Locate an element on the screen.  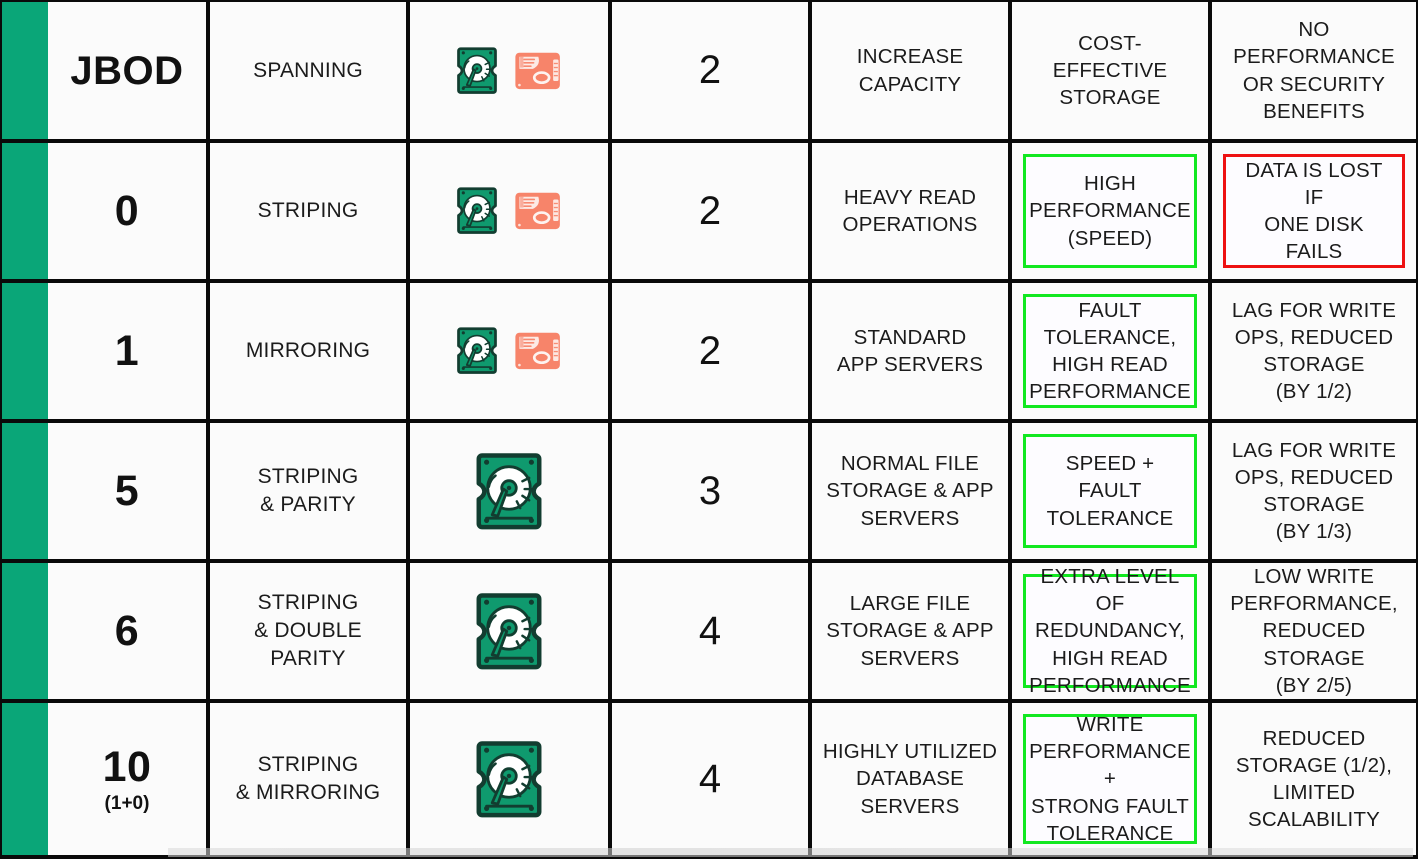
advantage-highlight-box: FAULTTOLERANCE,HIGH READPERFORMANCE is located at coordinates (1110, 351).